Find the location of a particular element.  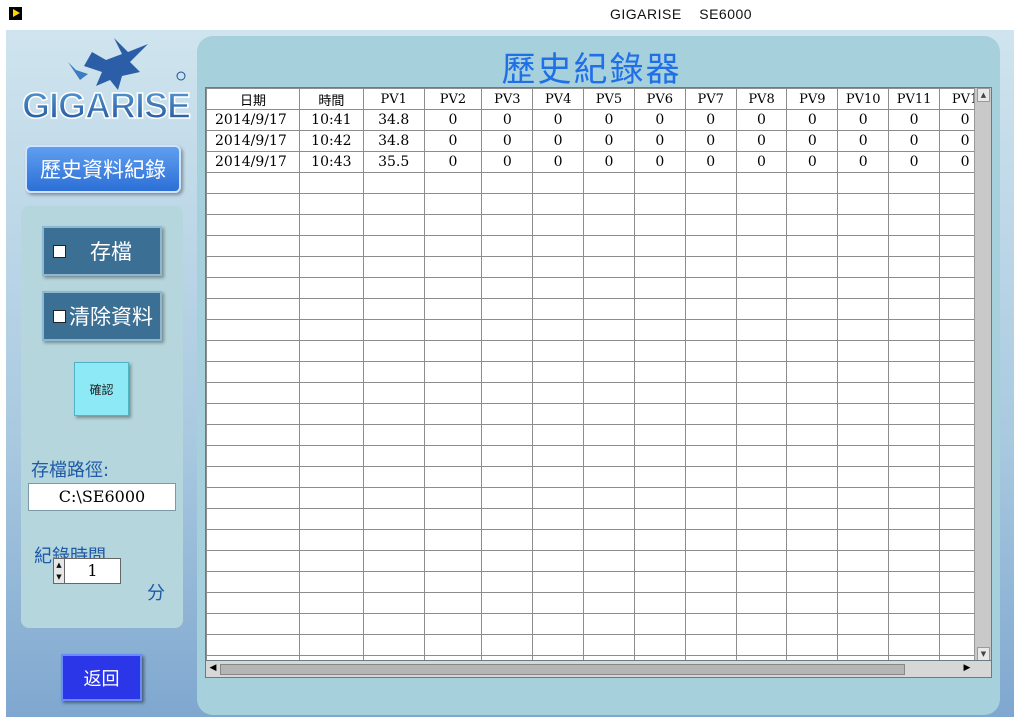

table-row: 2014/9/17 10:41 34.8 0 0 0 0 0 0 0 0 0 0 0 is located at coordinates (598, 120).